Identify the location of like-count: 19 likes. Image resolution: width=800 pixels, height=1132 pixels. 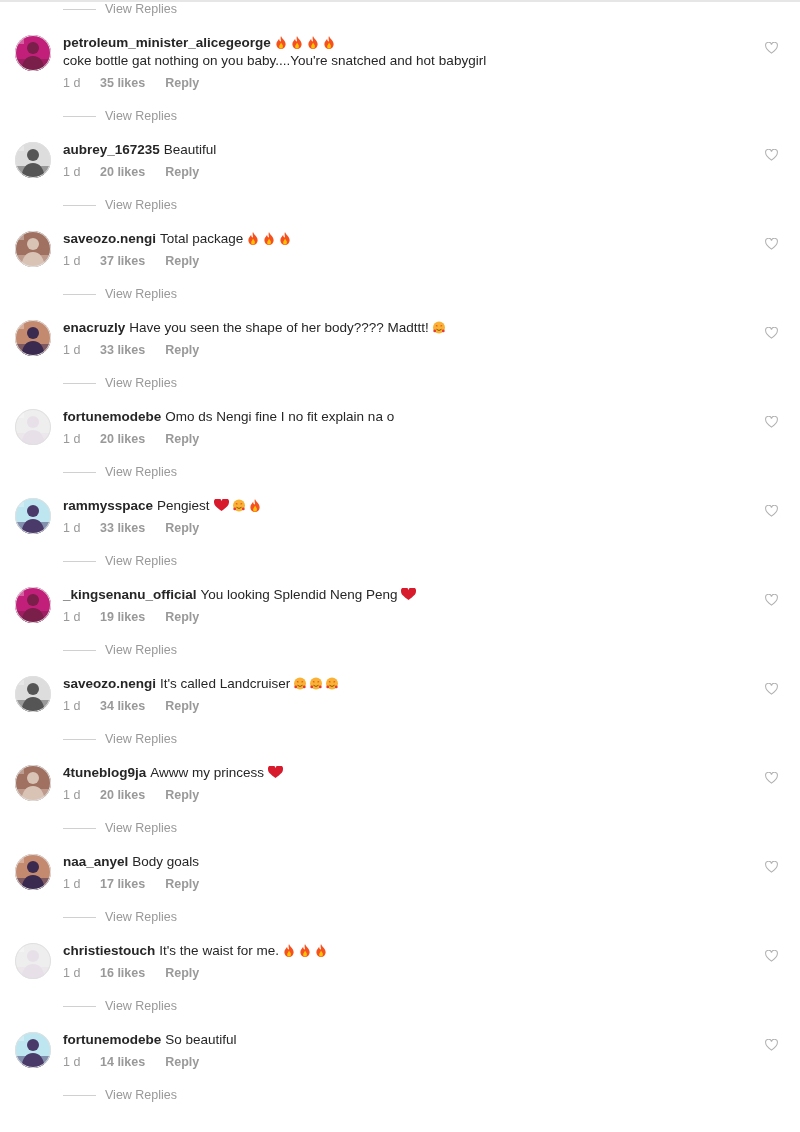
(123, 617).